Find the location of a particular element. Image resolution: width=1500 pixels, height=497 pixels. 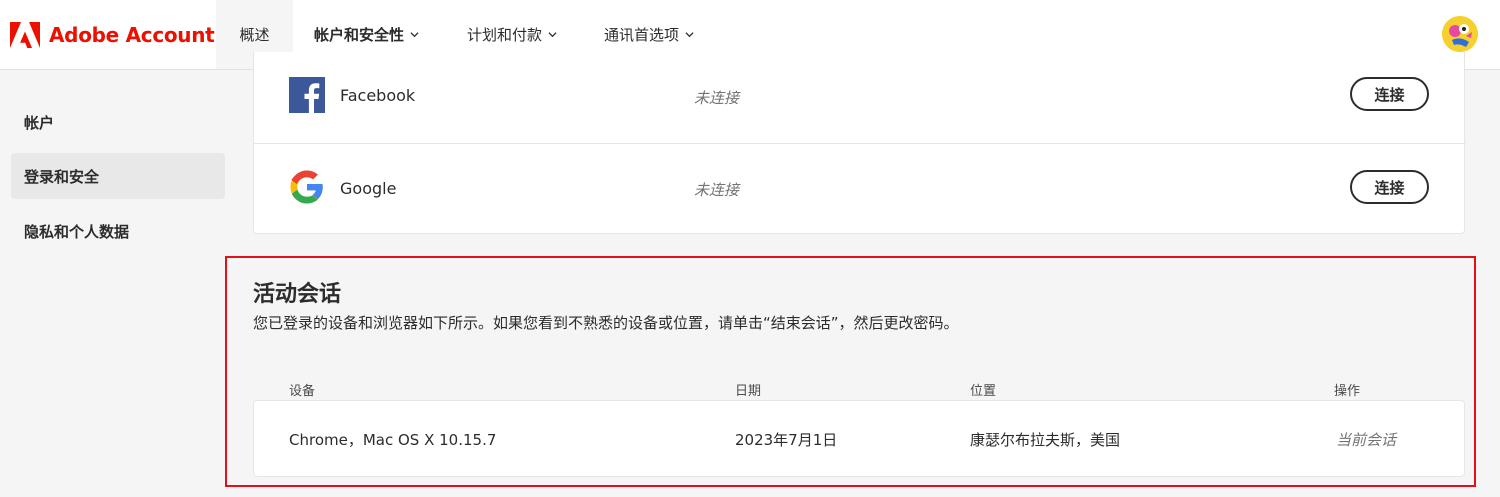

google-icon is located at coordinates (306, 187).